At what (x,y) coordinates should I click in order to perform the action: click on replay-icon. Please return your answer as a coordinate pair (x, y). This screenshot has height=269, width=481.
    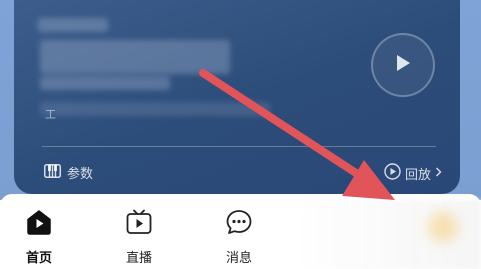
    Looking at the image, I should click on (392, 173).